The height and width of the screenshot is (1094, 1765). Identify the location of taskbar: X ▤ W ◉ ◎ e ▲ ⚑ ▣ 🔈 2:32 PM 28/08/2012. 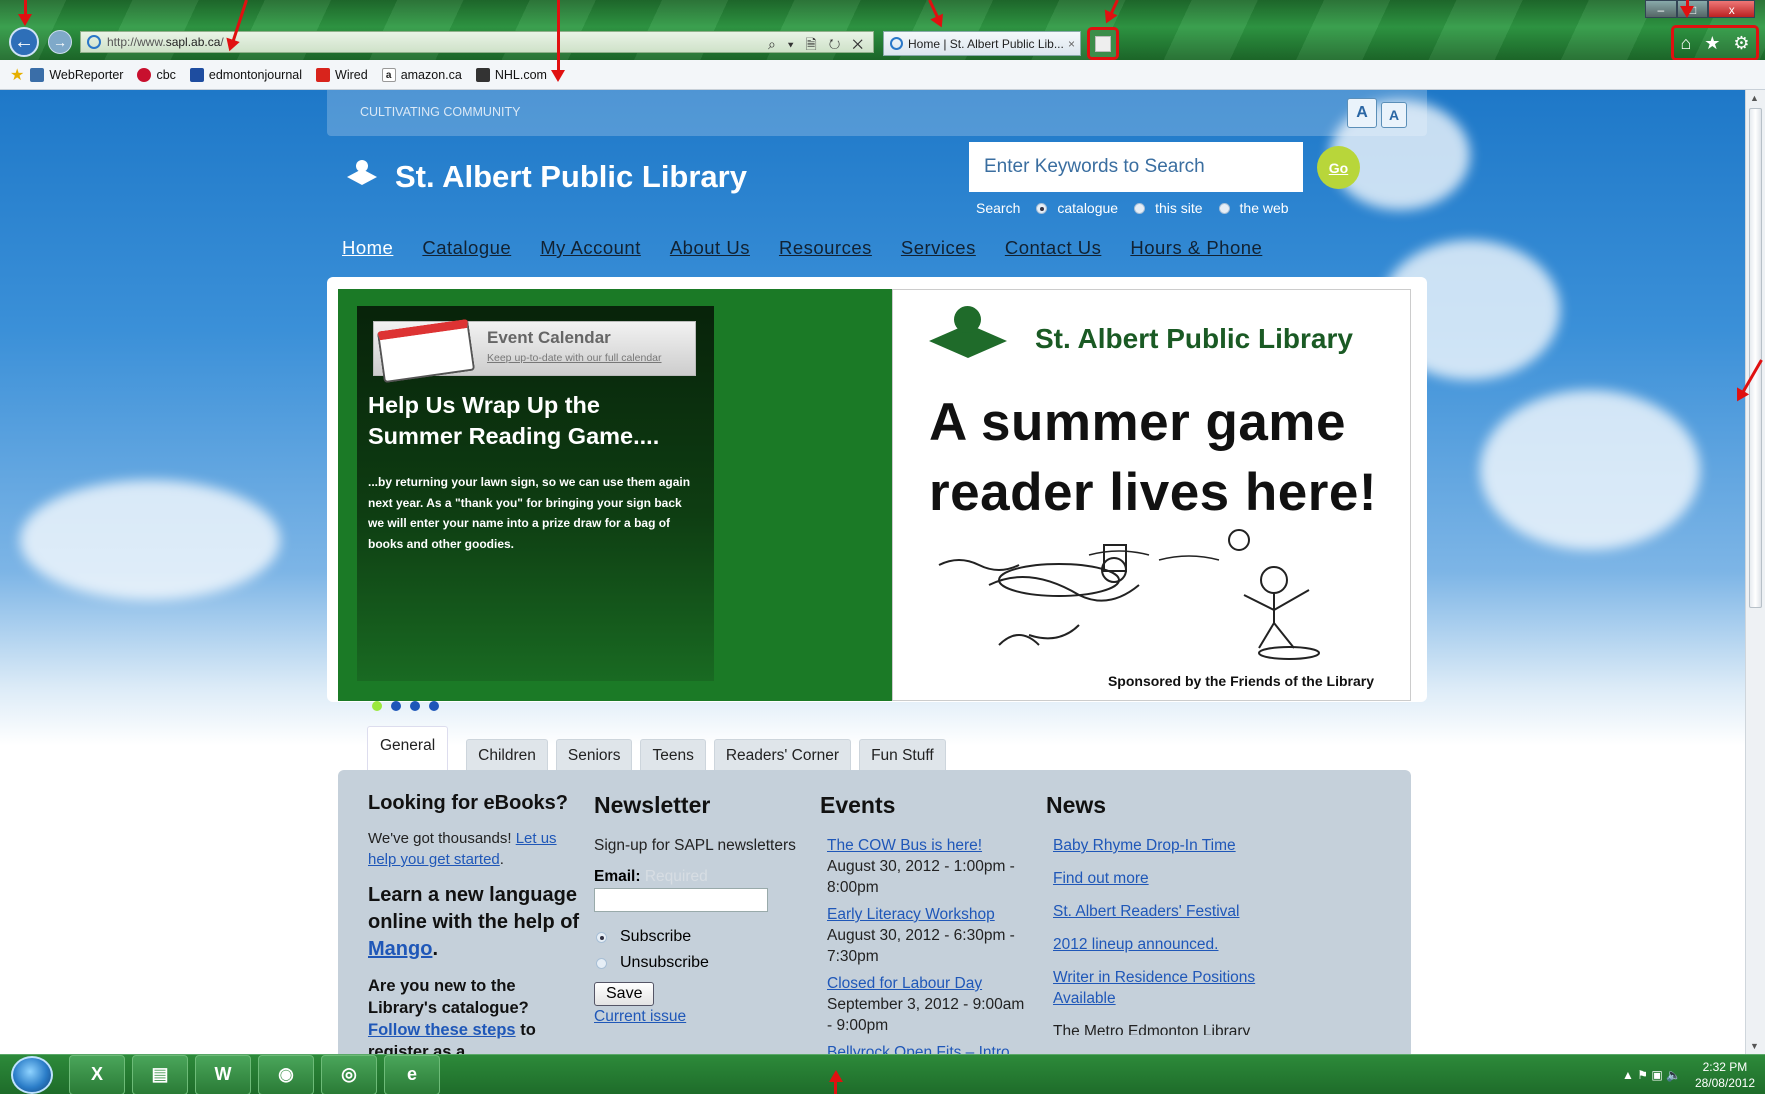
(882, 1074).